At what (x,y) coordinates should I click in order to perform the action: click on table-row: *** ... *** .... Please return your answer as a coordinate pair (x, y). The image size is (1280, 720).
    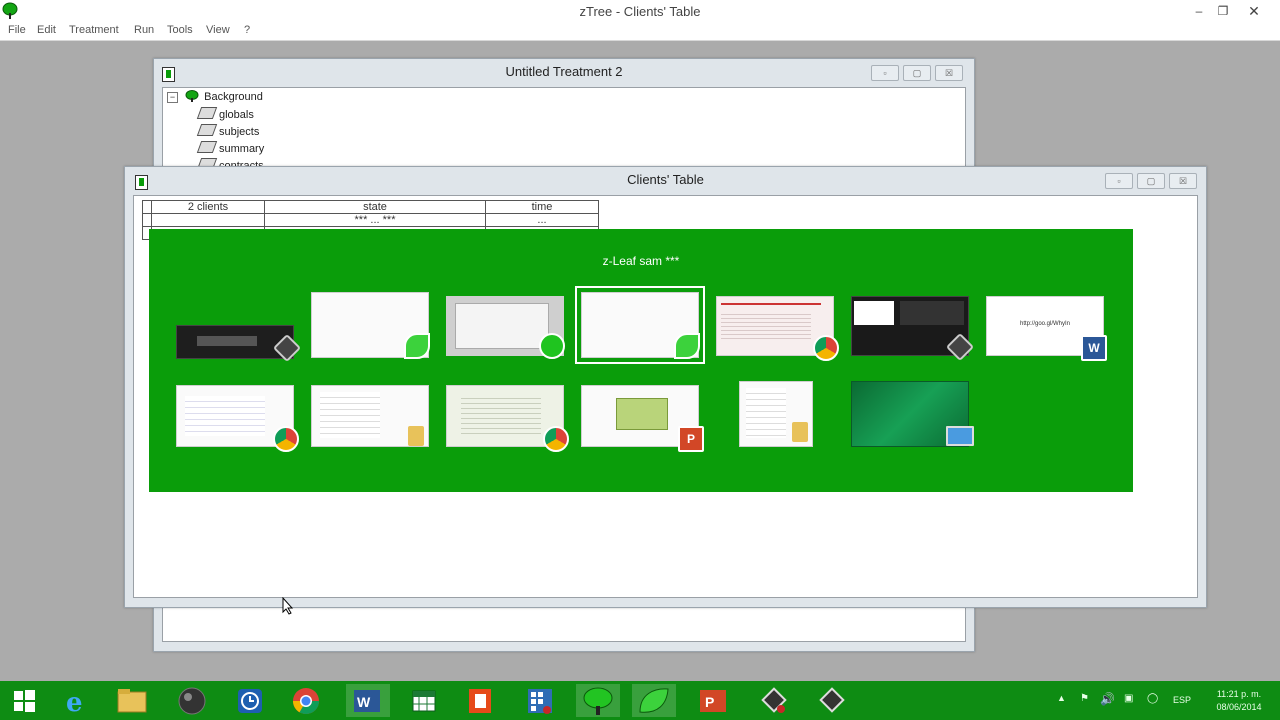
    Looking at the image, I should click on (370, 220).